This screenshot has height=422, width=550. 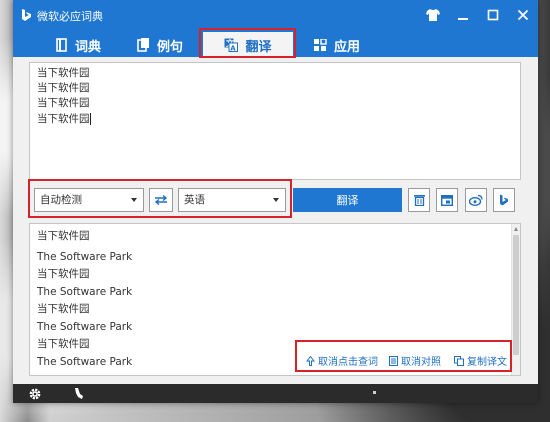 I want to click on tab-dictionary: 词典, so click(x=78, y=45).